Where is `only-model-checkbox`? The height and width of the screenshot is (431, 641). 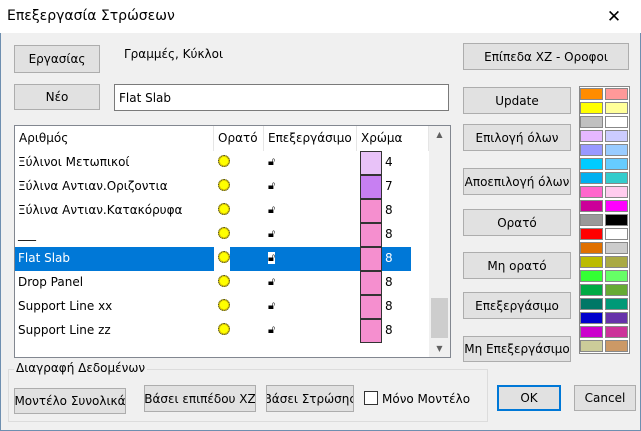
only-model-checkbox is located at coordinates (371, 398).